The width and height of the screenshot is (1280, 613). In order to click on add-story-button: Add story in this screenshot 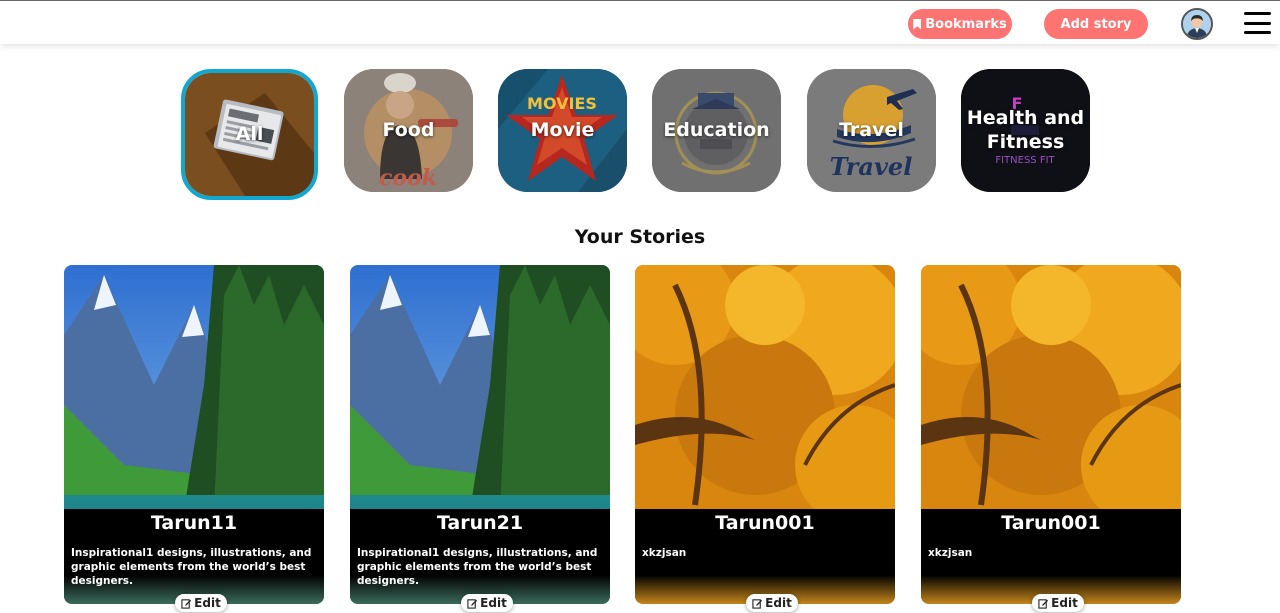, I will do `click(1096, 24)`.